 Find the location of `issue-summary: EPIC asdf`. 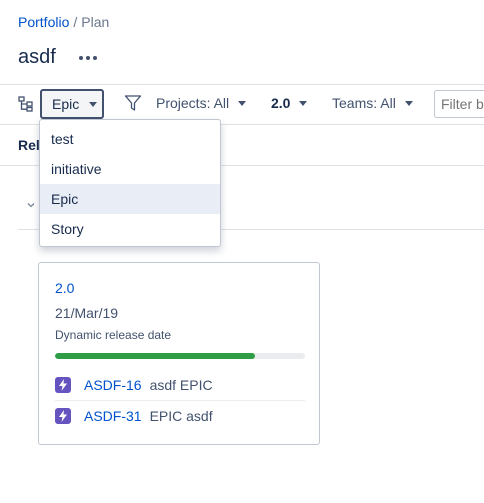

issue-summary: EPIC asdf is located at coordinates (181, 416).